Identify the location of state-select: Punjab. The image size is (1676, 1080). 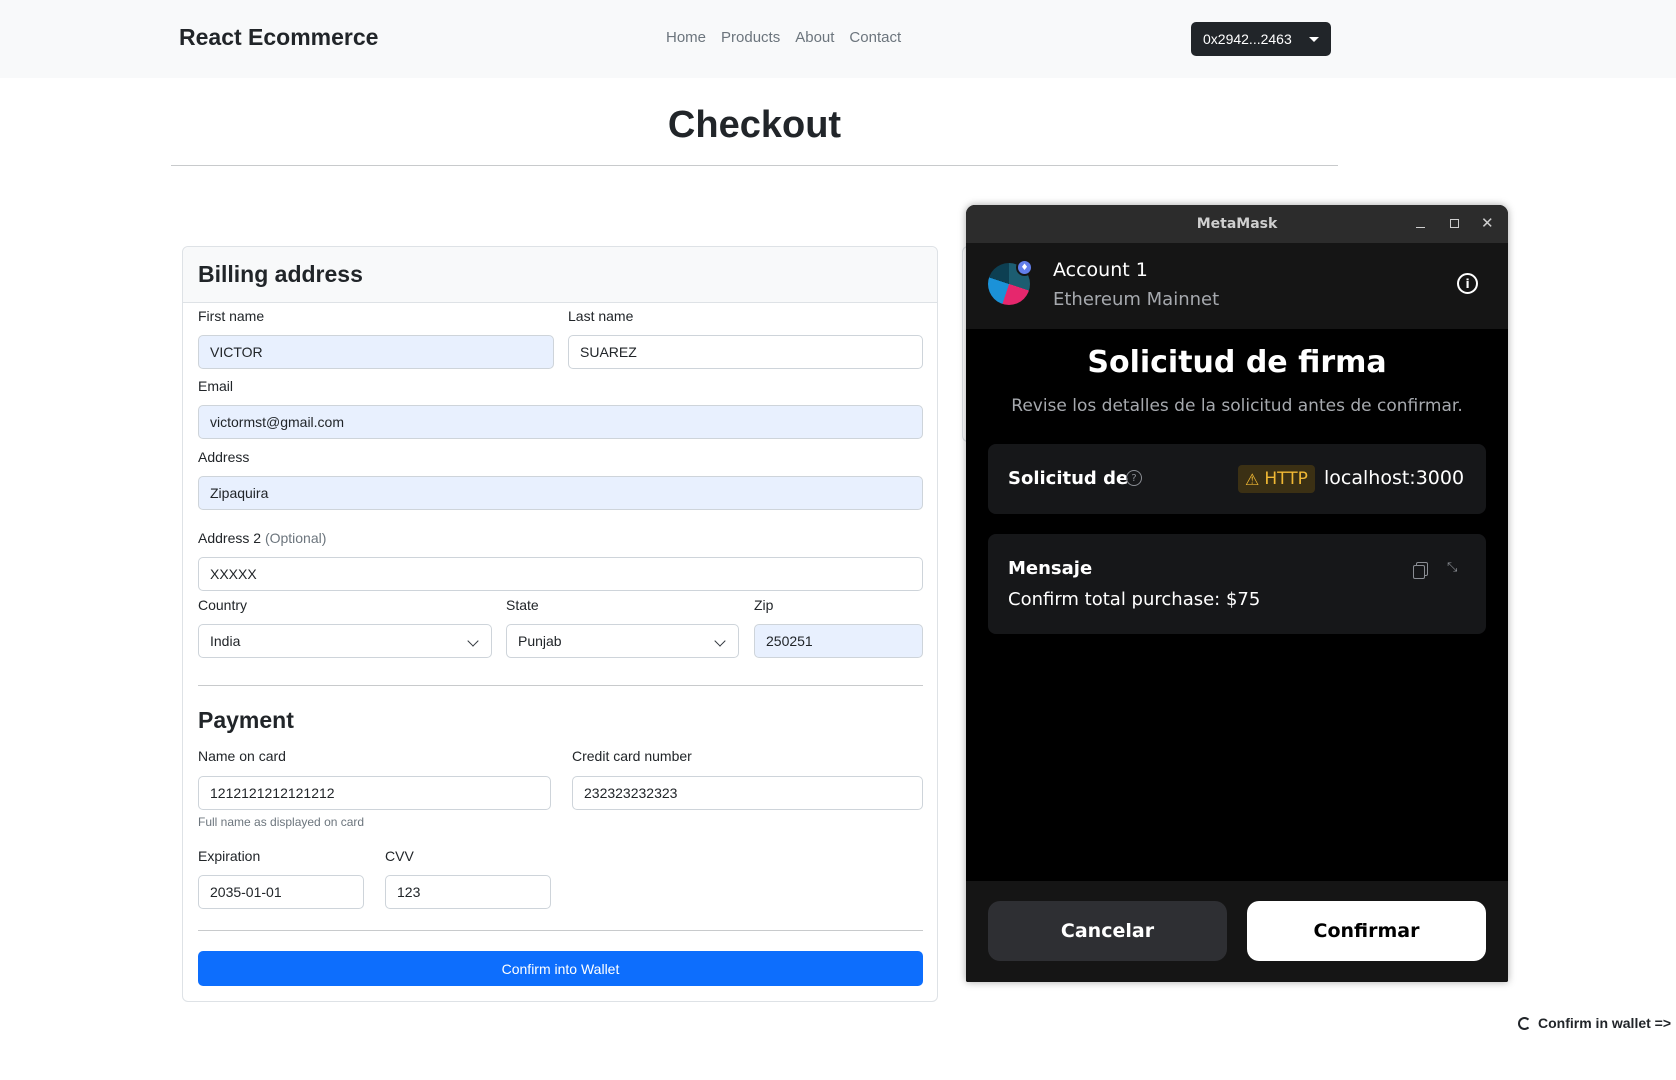
(622, 641).